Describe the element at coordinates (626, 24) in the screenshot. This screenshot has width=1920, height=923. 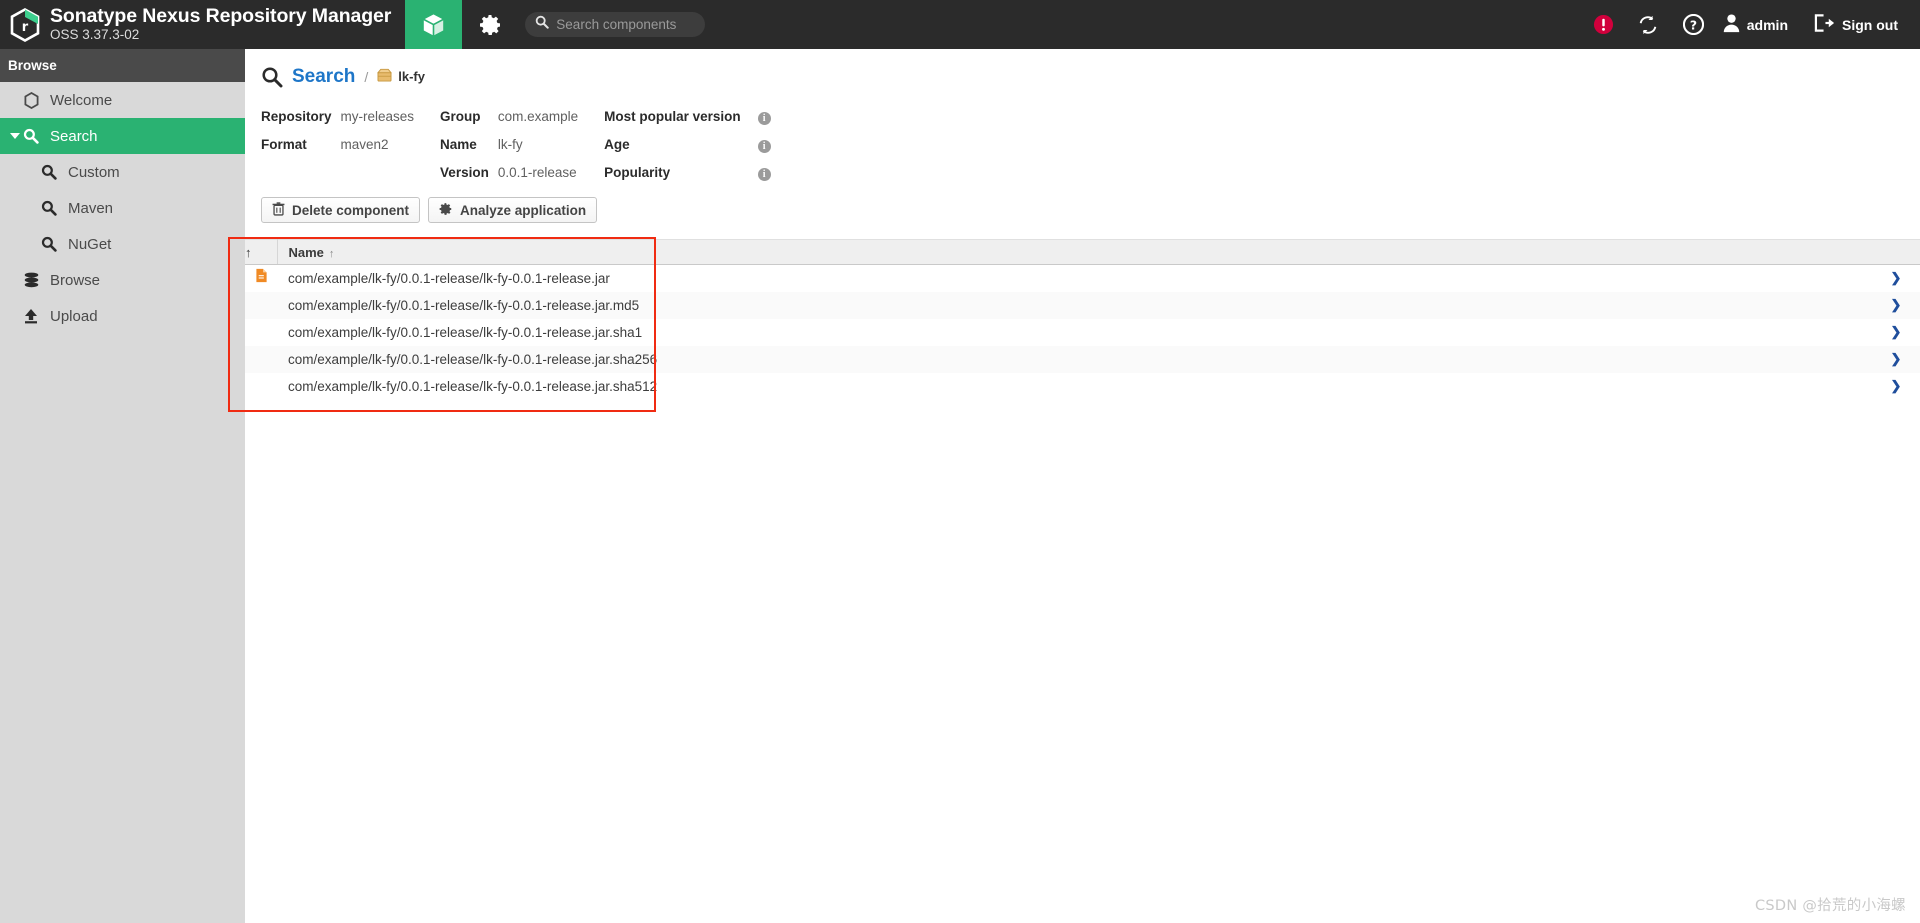
I see `search-input` at that location.